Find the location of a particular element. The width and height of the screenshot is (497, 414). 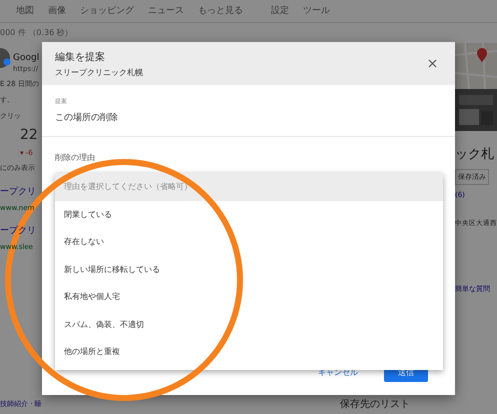

saved-lists-heading: 保存先のリスト is located at coordinates (375, 405).